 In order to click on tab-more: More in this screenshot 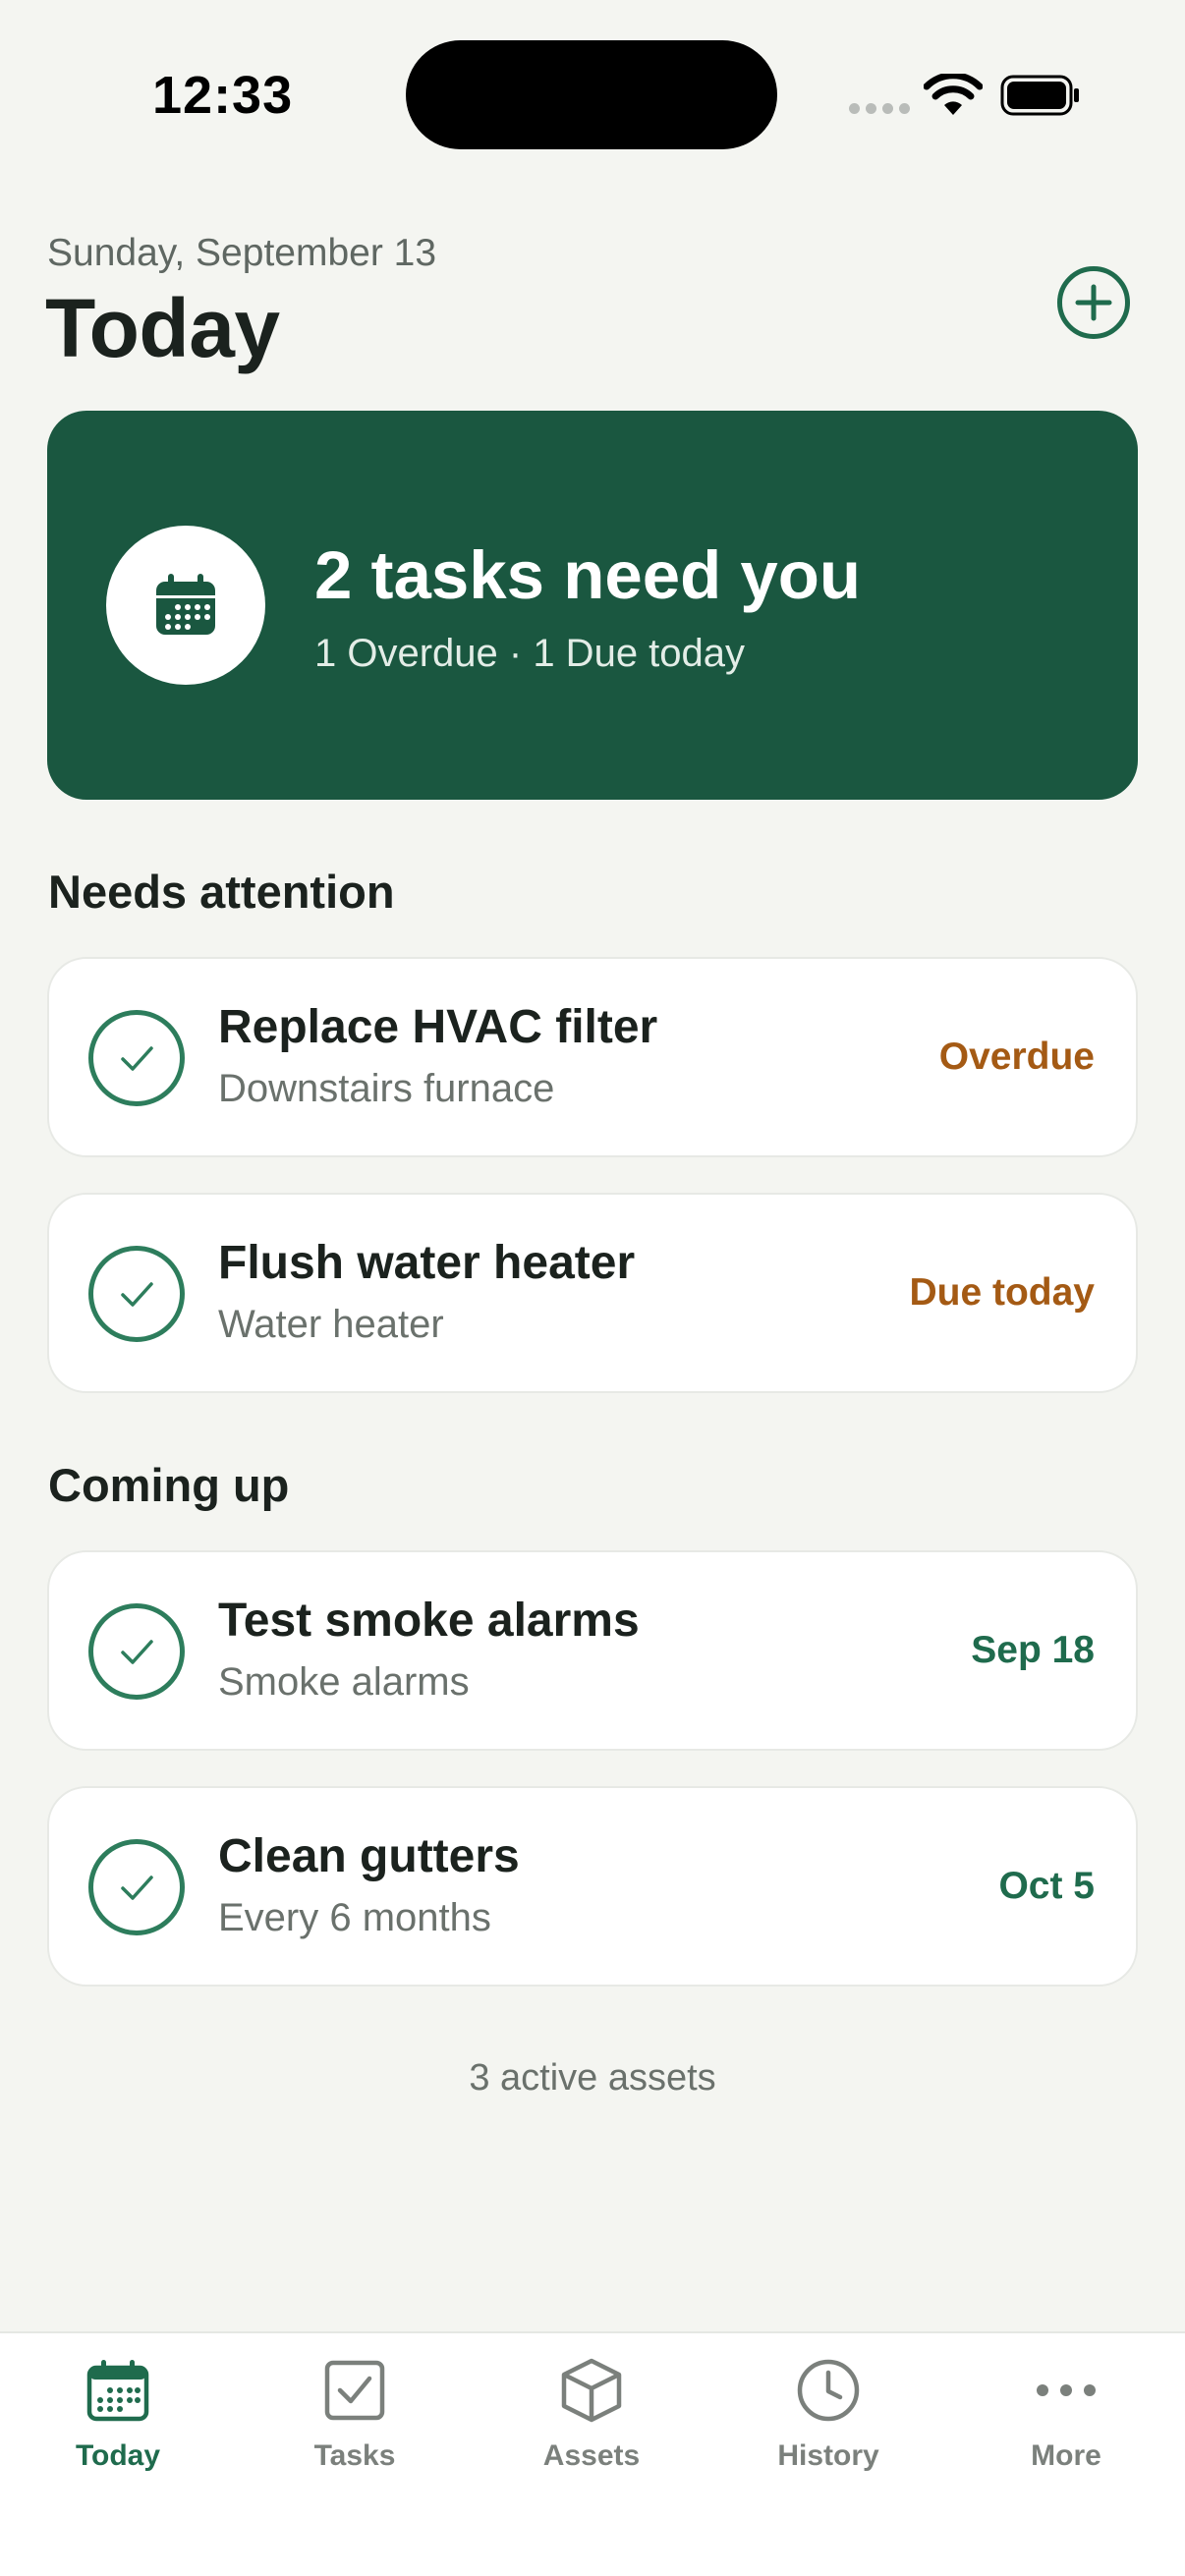, I will do `click(1066, 2428)`.